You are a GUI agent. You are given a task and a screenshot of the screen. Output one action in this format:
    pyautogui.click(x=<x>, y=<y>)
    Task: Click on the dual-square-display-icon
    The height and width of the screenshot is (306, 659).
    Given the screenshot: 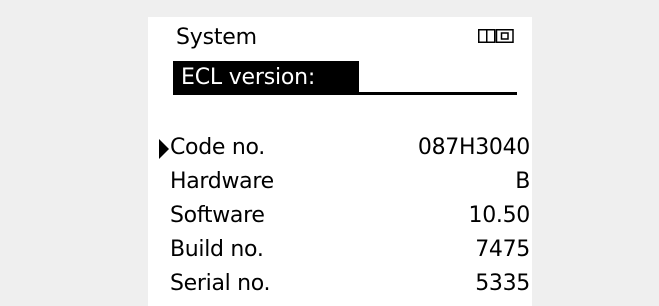 What is the action you would take?
    pyautogui.click(x=496, y=36)
    